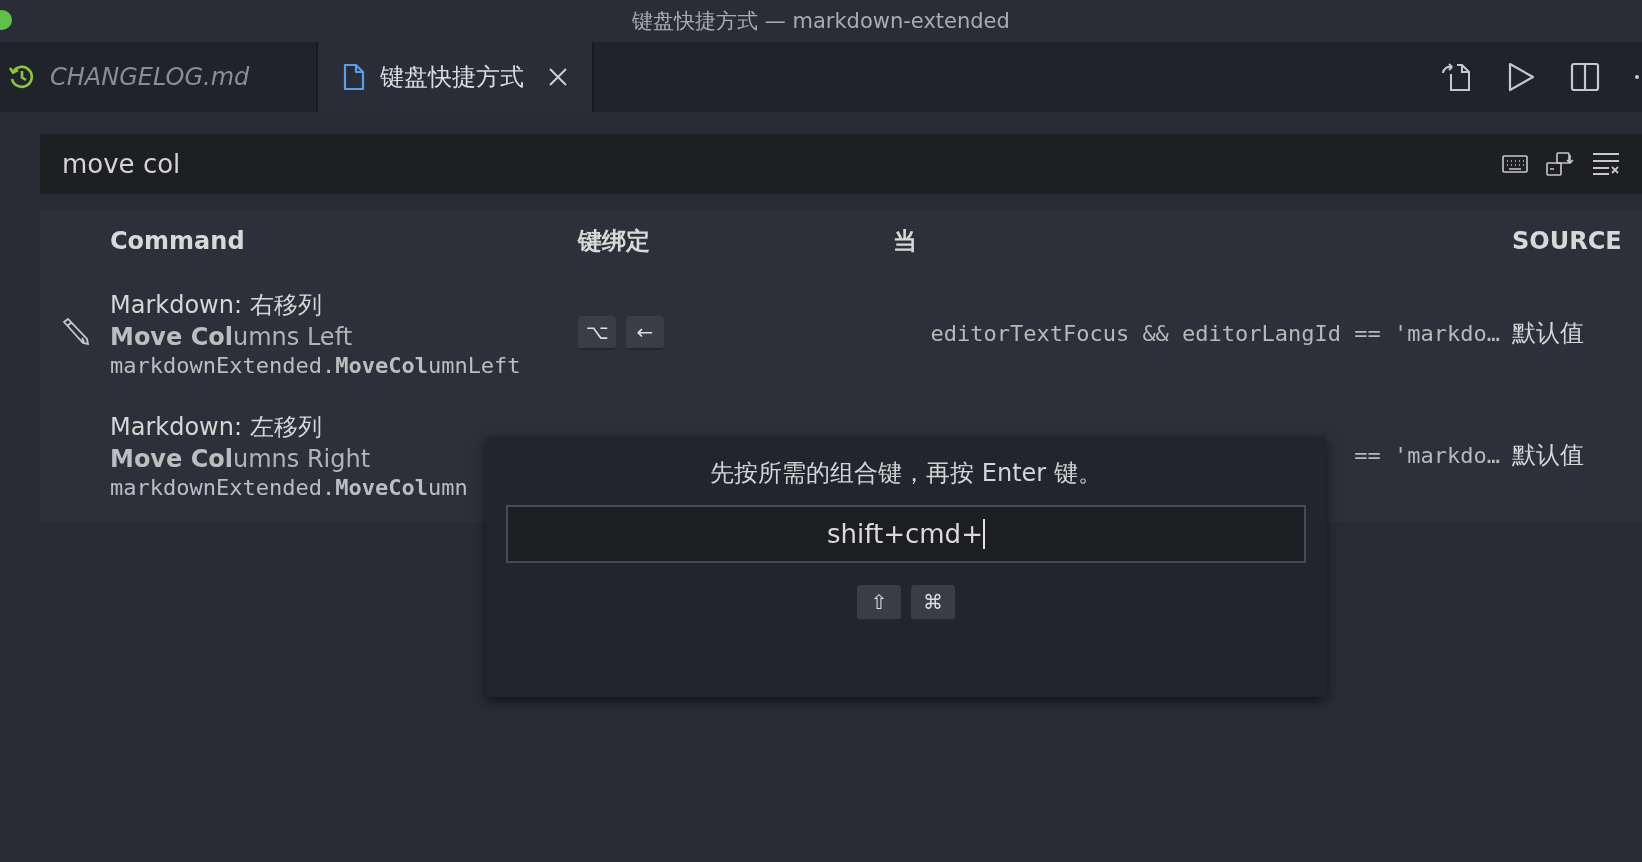 Image resolution: width=1642 pixels, height=862 pixels. I want to click on command-title: Markdown: 右移列, so click(216, 305).